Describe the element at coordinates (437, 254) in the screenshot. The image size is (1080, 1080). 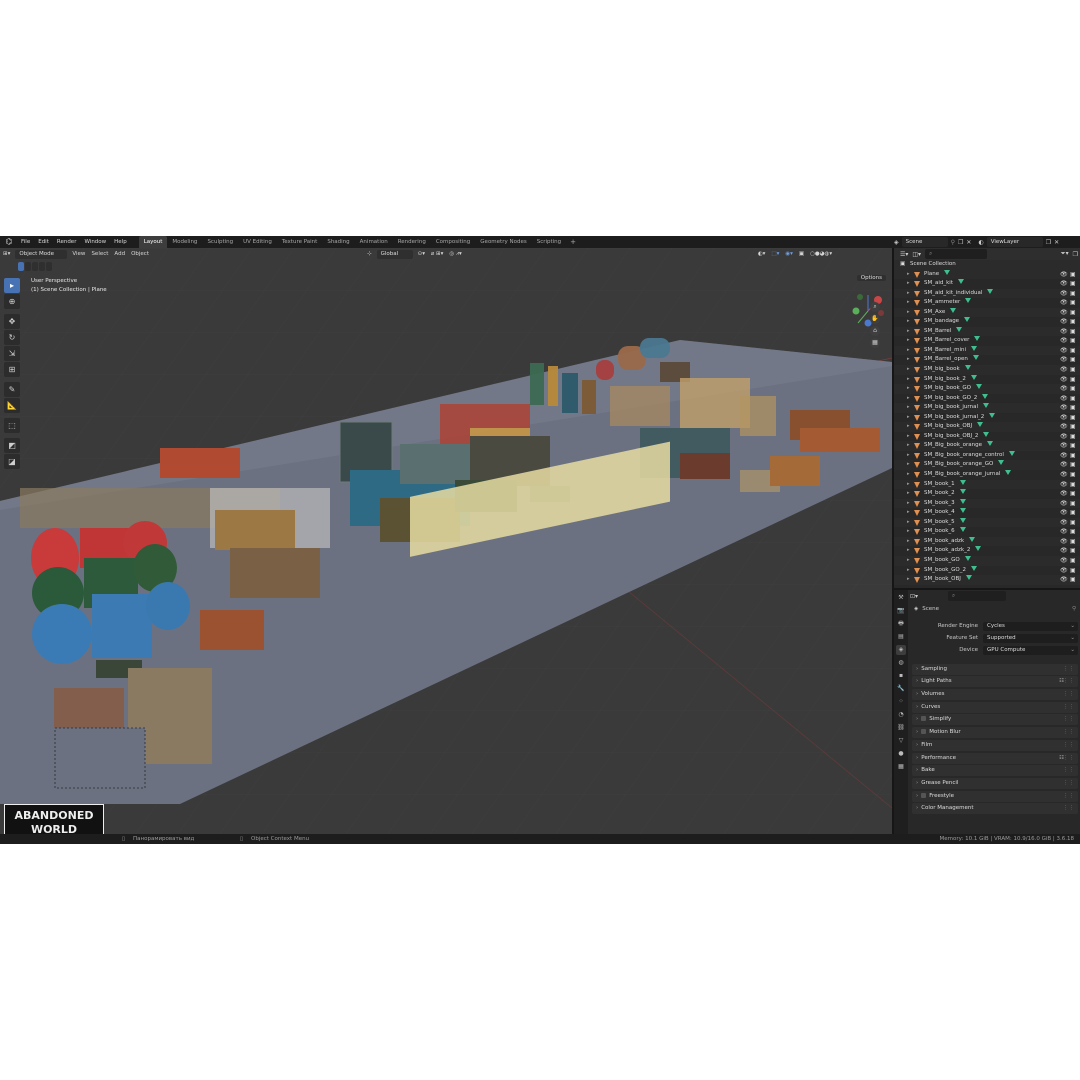
I see `snap-icon: ⌀ ⊞▾` at that location.